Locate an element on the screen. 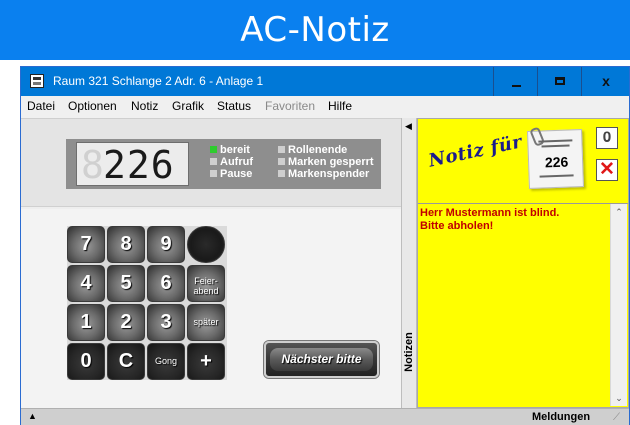  key-8: 8 is located at coordinates (126, 244).